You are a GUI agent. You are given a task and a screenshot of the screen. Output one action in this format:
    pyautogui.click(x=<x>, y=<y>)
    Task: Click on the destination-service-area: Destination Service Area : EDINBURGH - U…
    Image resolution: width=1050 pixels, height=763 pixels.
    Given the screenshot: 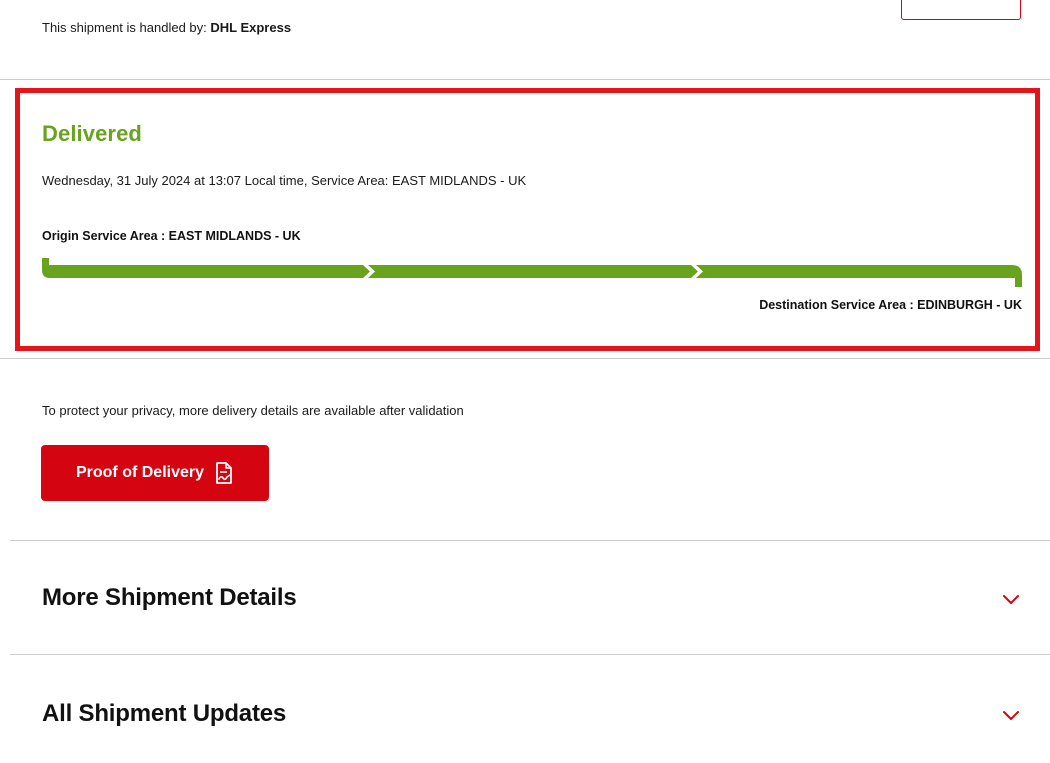 What is the action you would take?
    pyautogui.click(x=890, y=305)
    